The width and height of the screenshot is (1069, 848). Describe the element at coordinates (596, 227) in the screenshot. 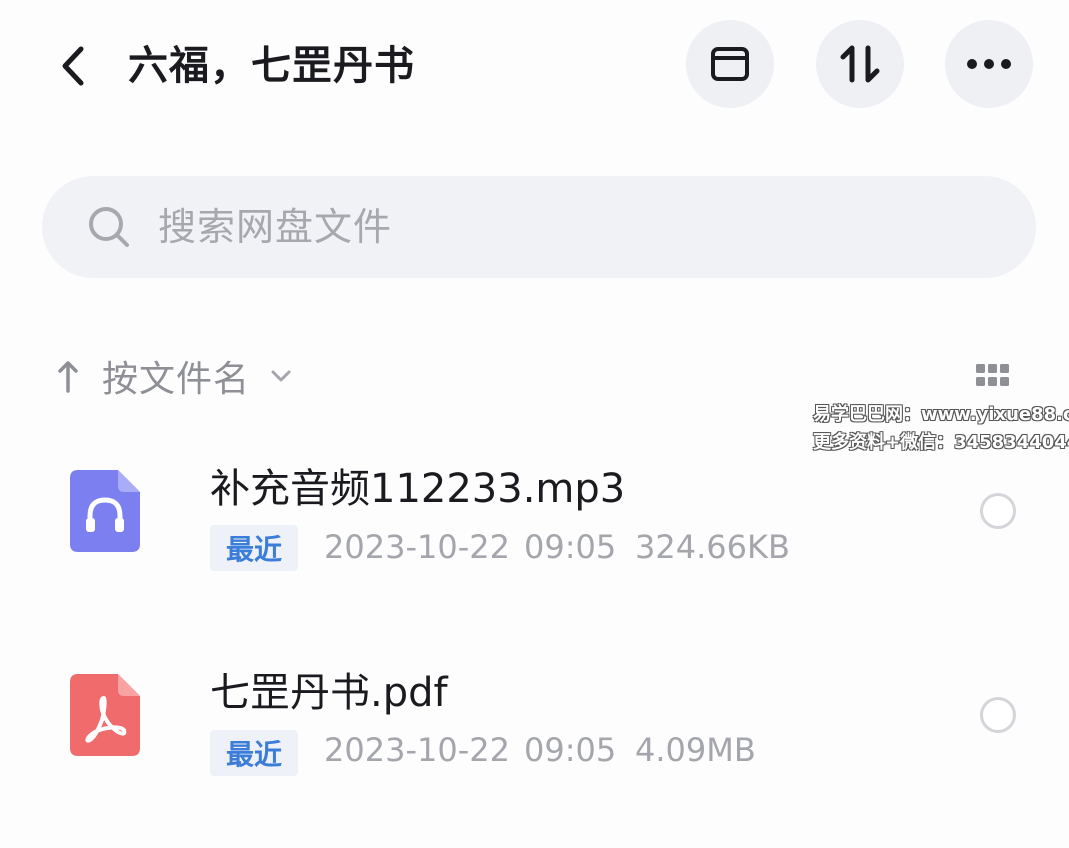

I see `search-input` at that location.